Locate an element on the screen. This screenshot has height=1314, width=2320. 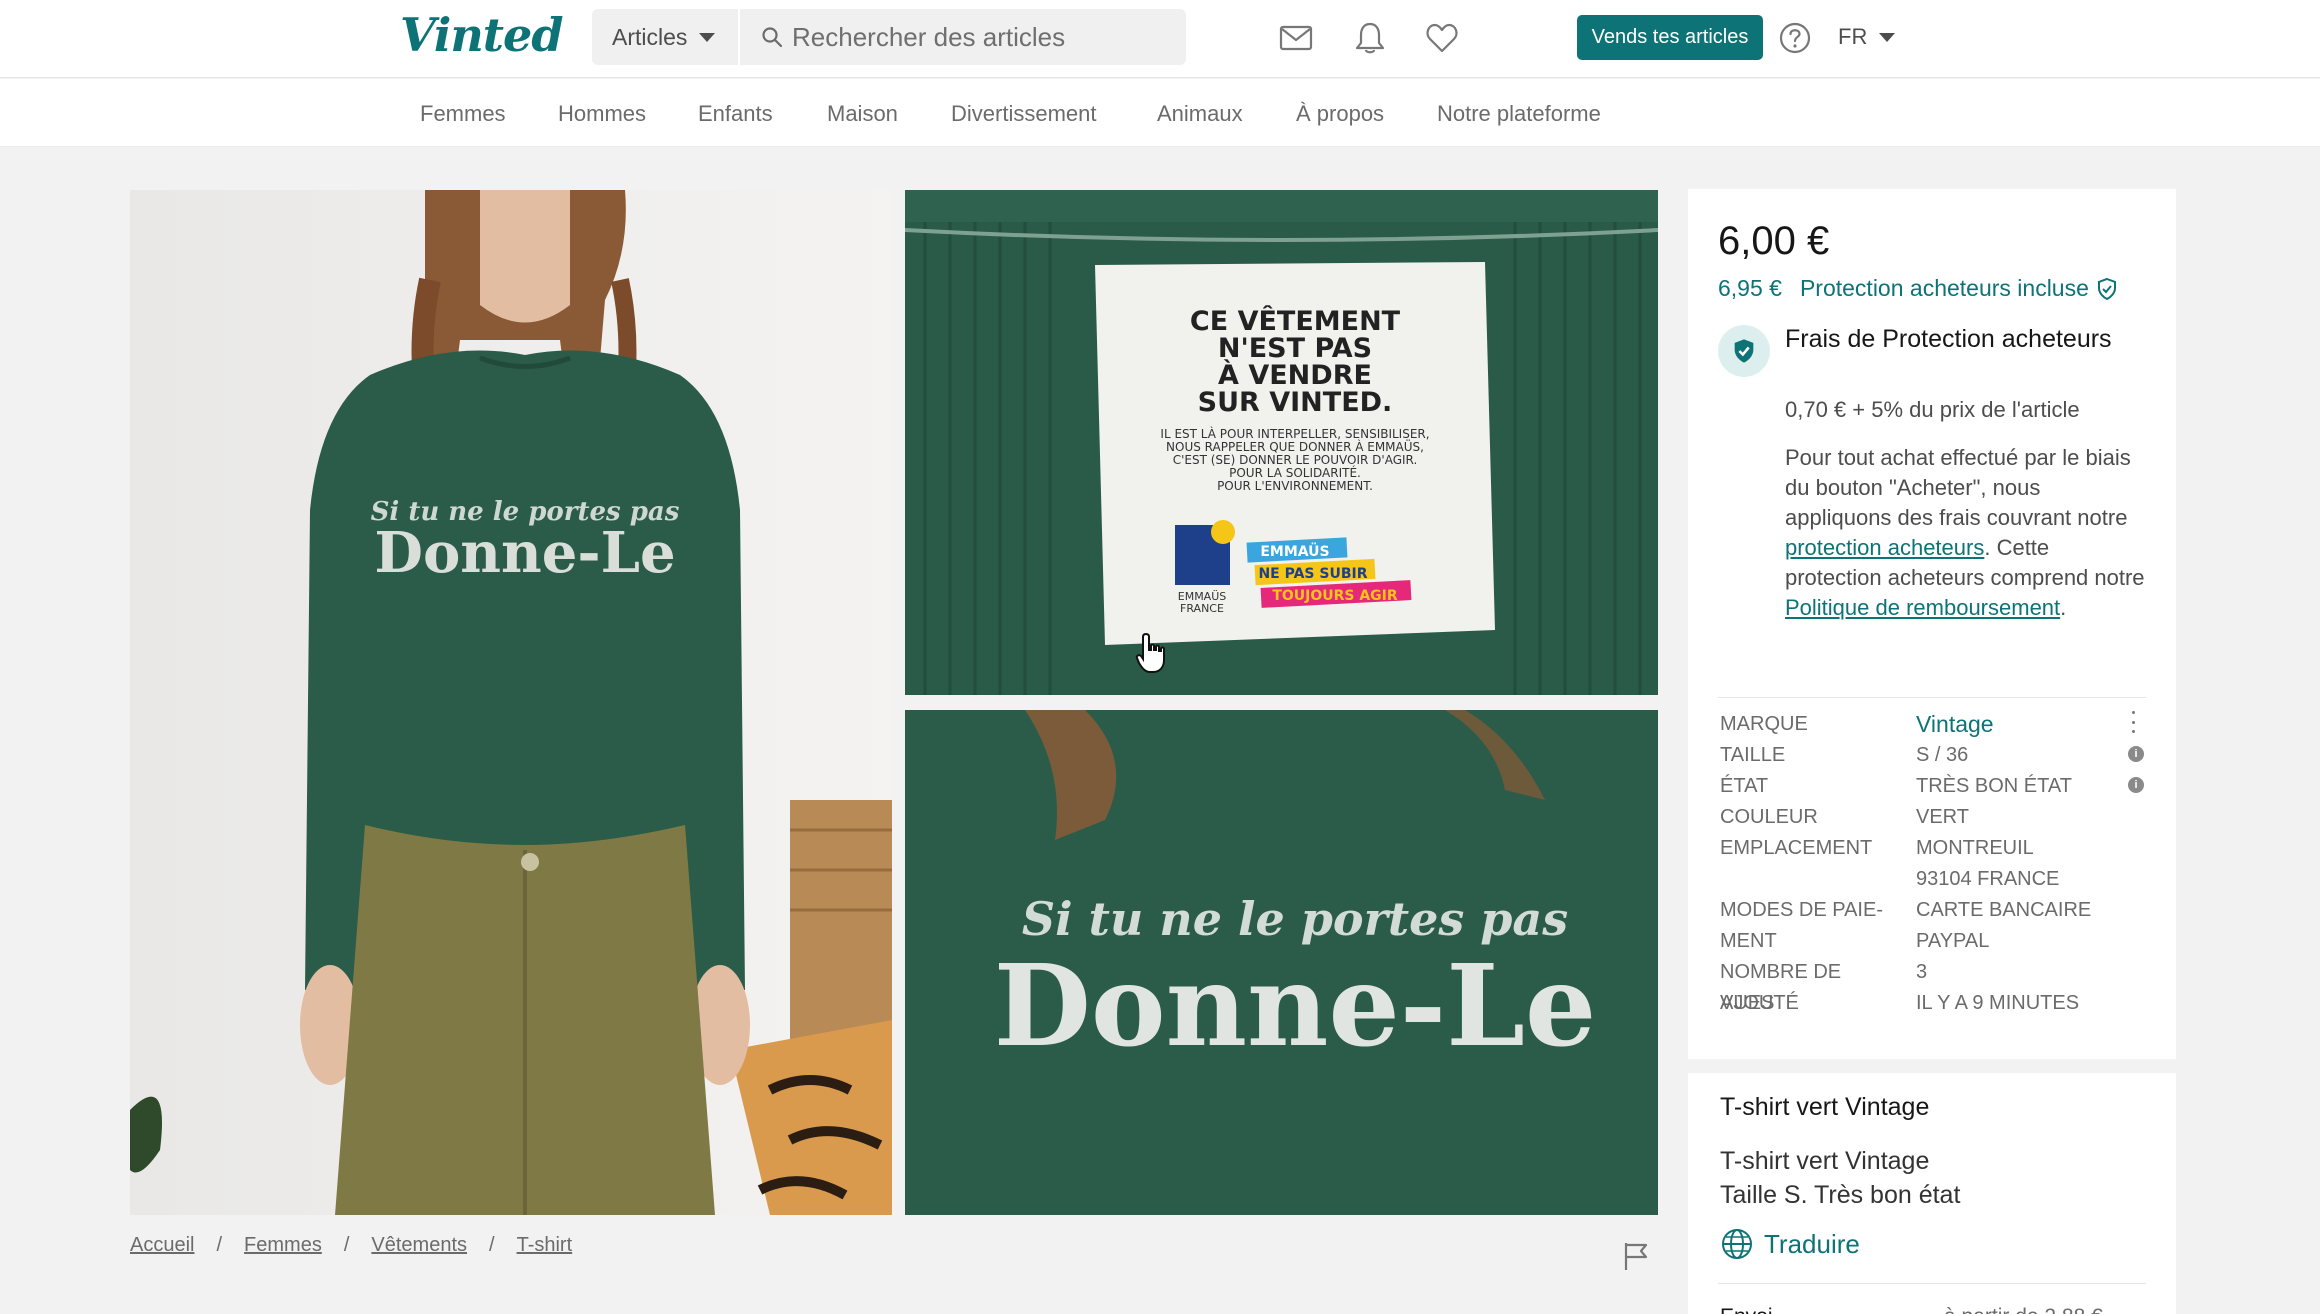
category-select: Articles is located at coordinates (666, 37).